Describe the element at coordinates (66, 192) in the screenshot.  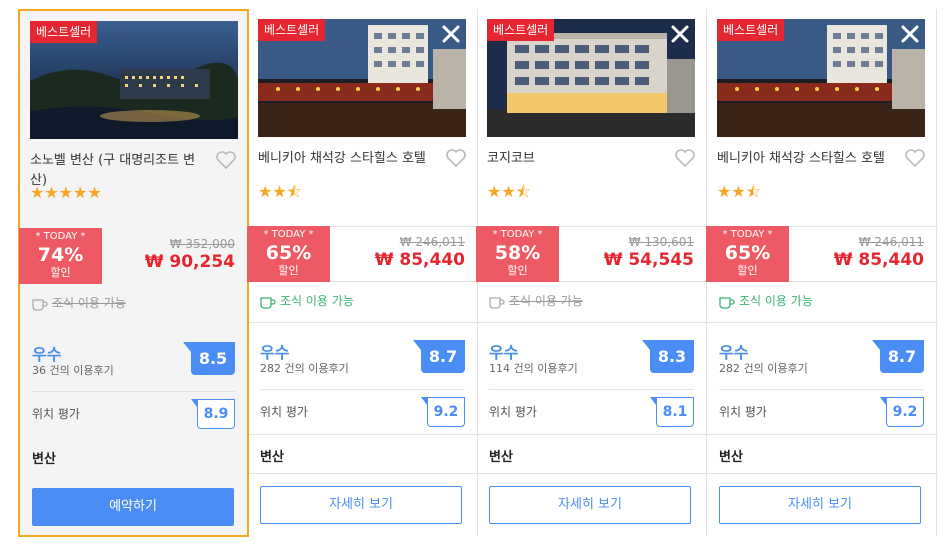
I see `star-rating: ★★★★★` at that location.